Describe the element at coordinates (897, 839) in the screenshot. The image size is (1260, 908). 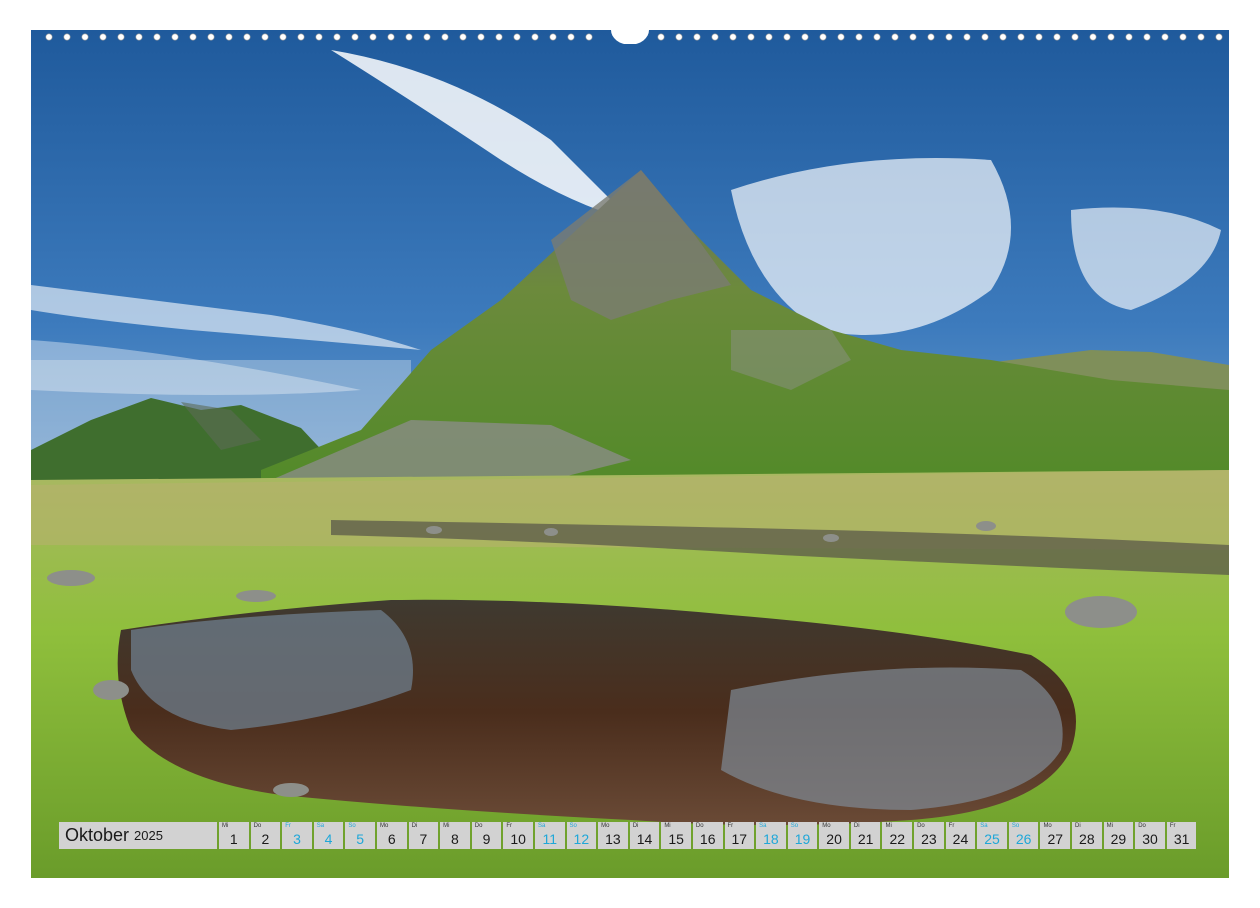
I see `day-number: 22` at that location.